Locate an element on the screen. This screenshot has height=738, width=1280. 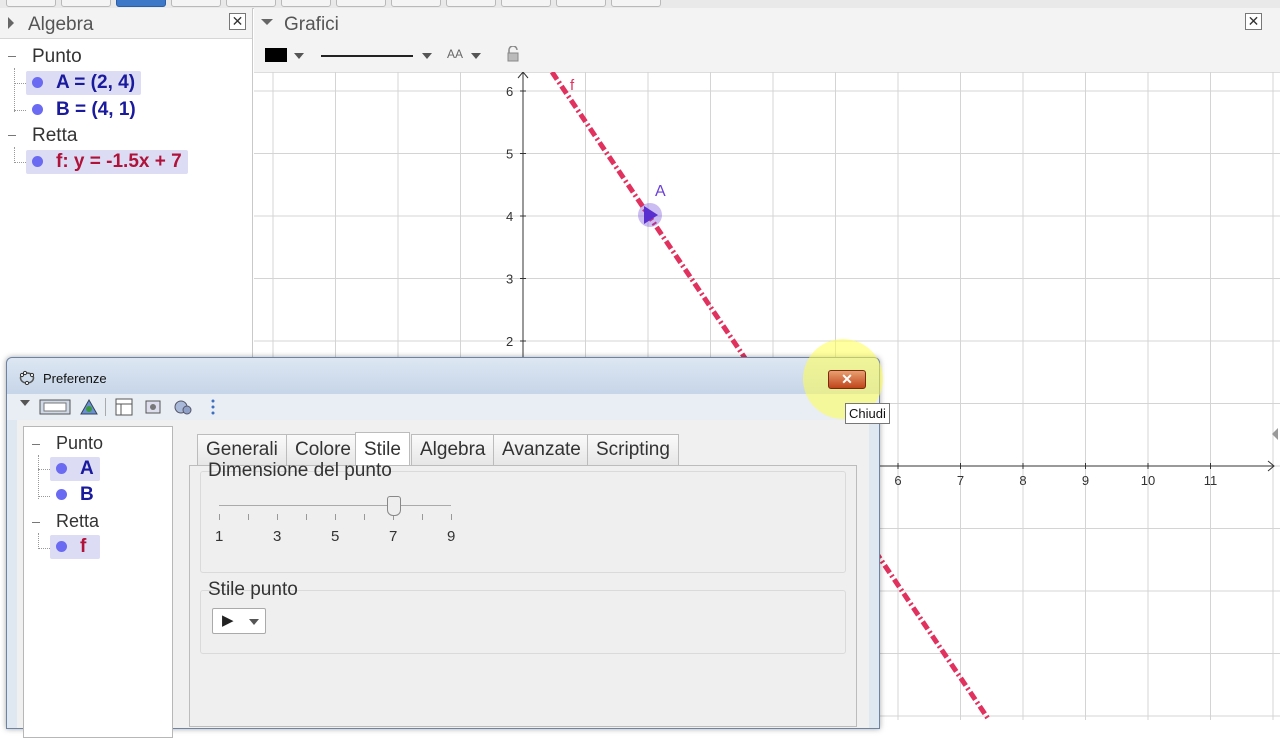
point-size-slider-thumb is located at coordinates (394, 506).